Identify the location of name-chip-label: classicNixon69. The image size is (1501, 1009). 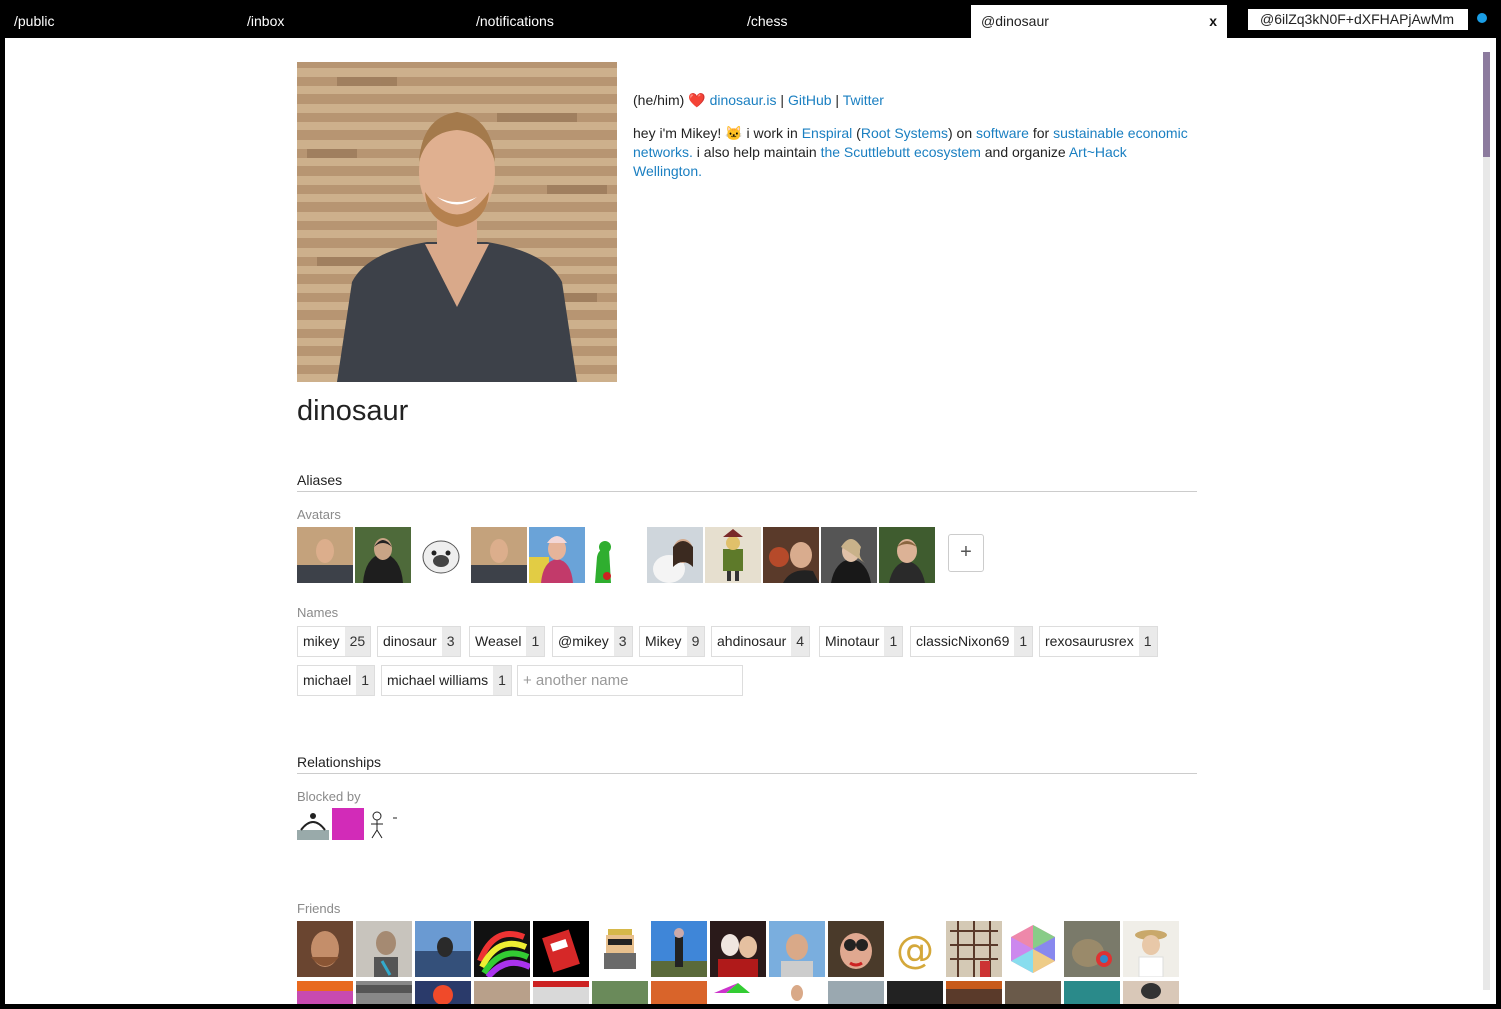
(963, 641).